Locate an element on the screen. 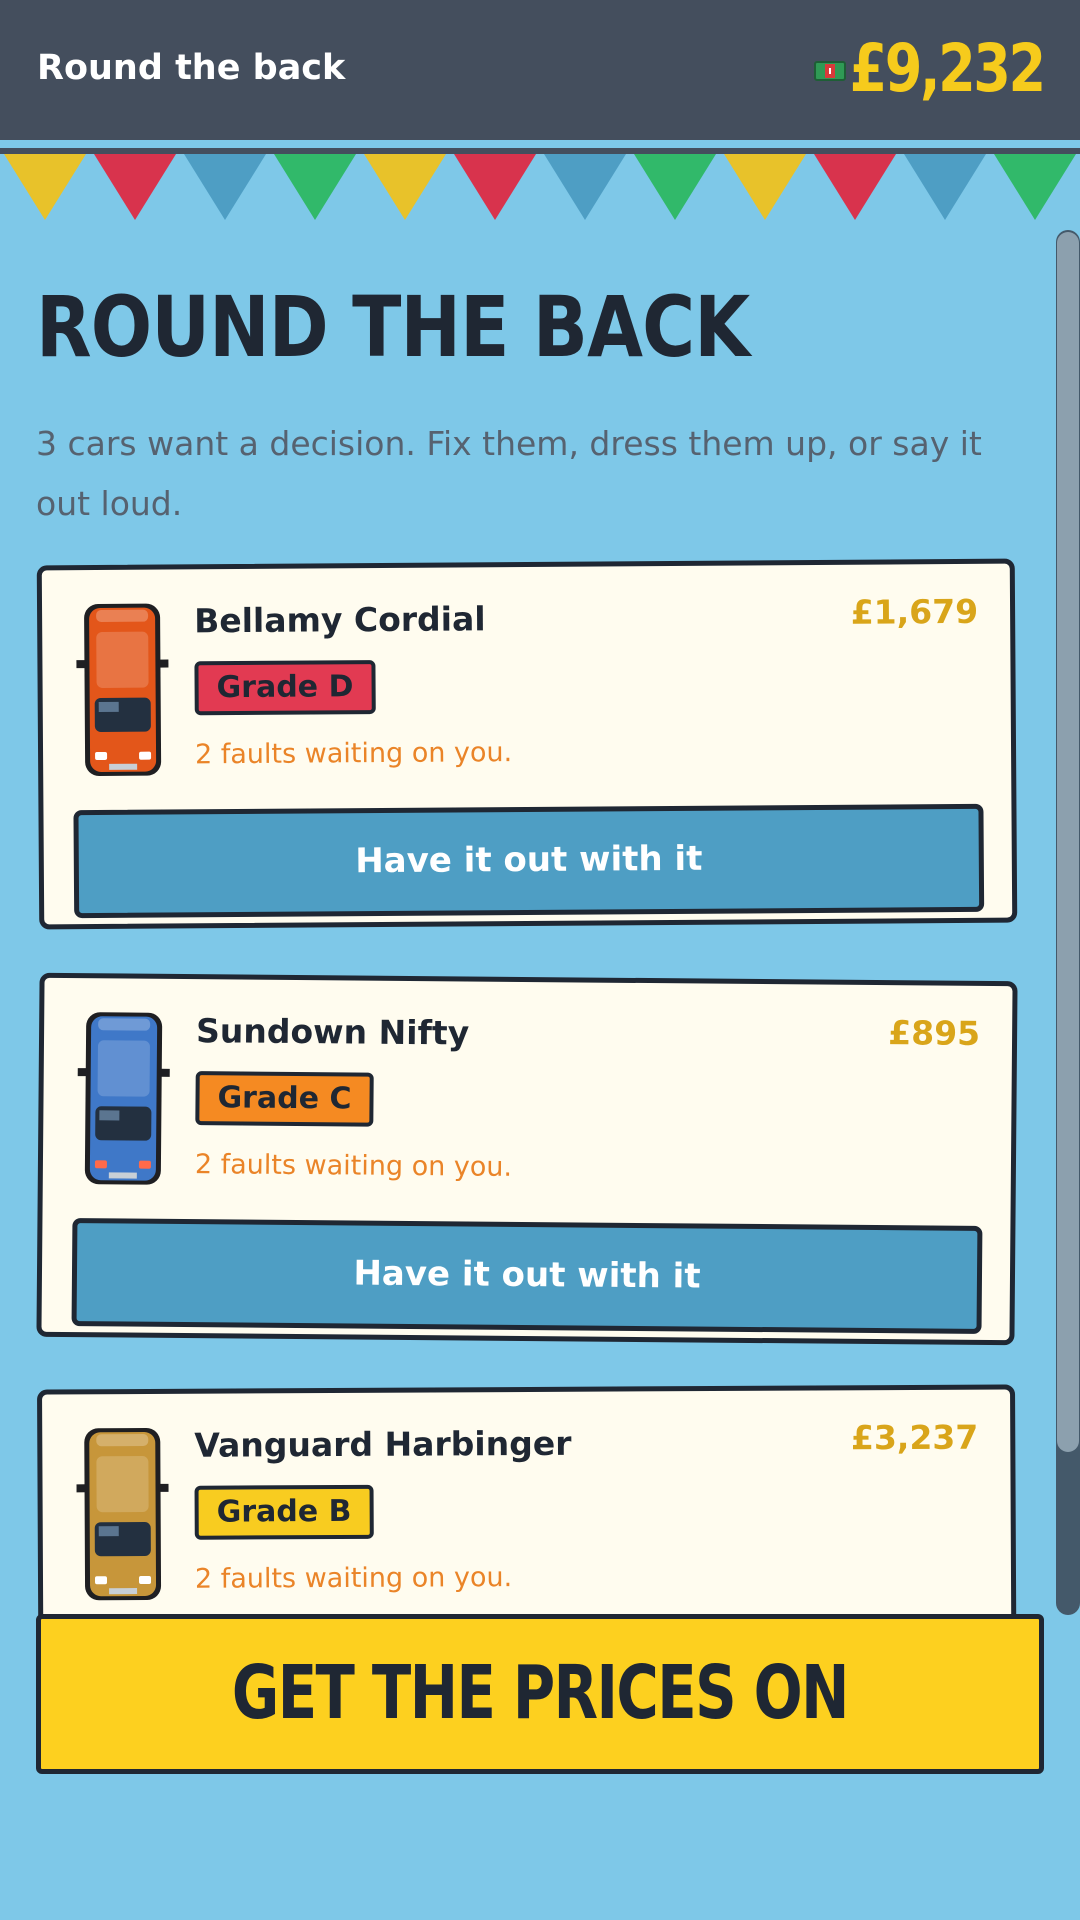 This screenshot has width=1080, height=1920. grade-badge: Grade C is located at coordinates (284, 1099).